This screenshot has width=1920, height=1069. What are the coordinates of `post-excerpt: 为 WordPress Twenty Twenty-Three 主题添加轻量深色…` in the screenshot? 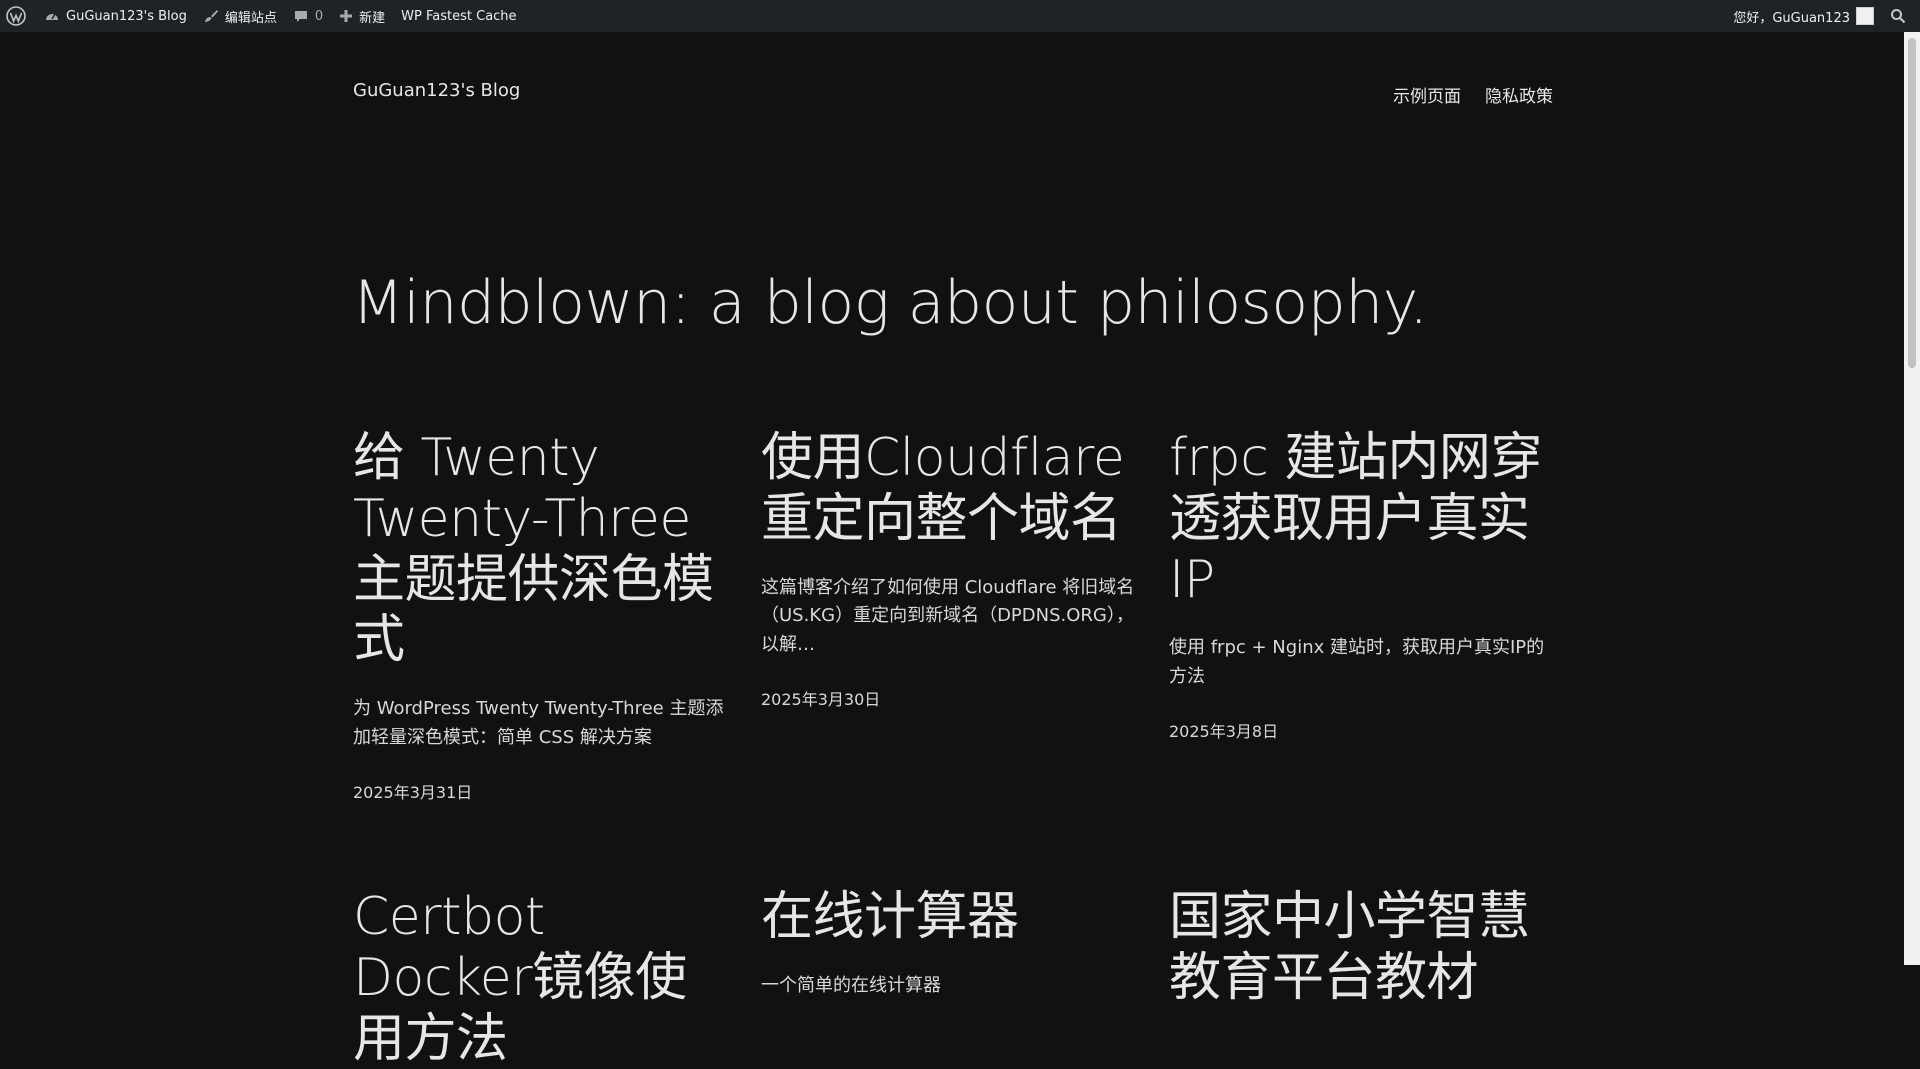 It's located at (538, 723).